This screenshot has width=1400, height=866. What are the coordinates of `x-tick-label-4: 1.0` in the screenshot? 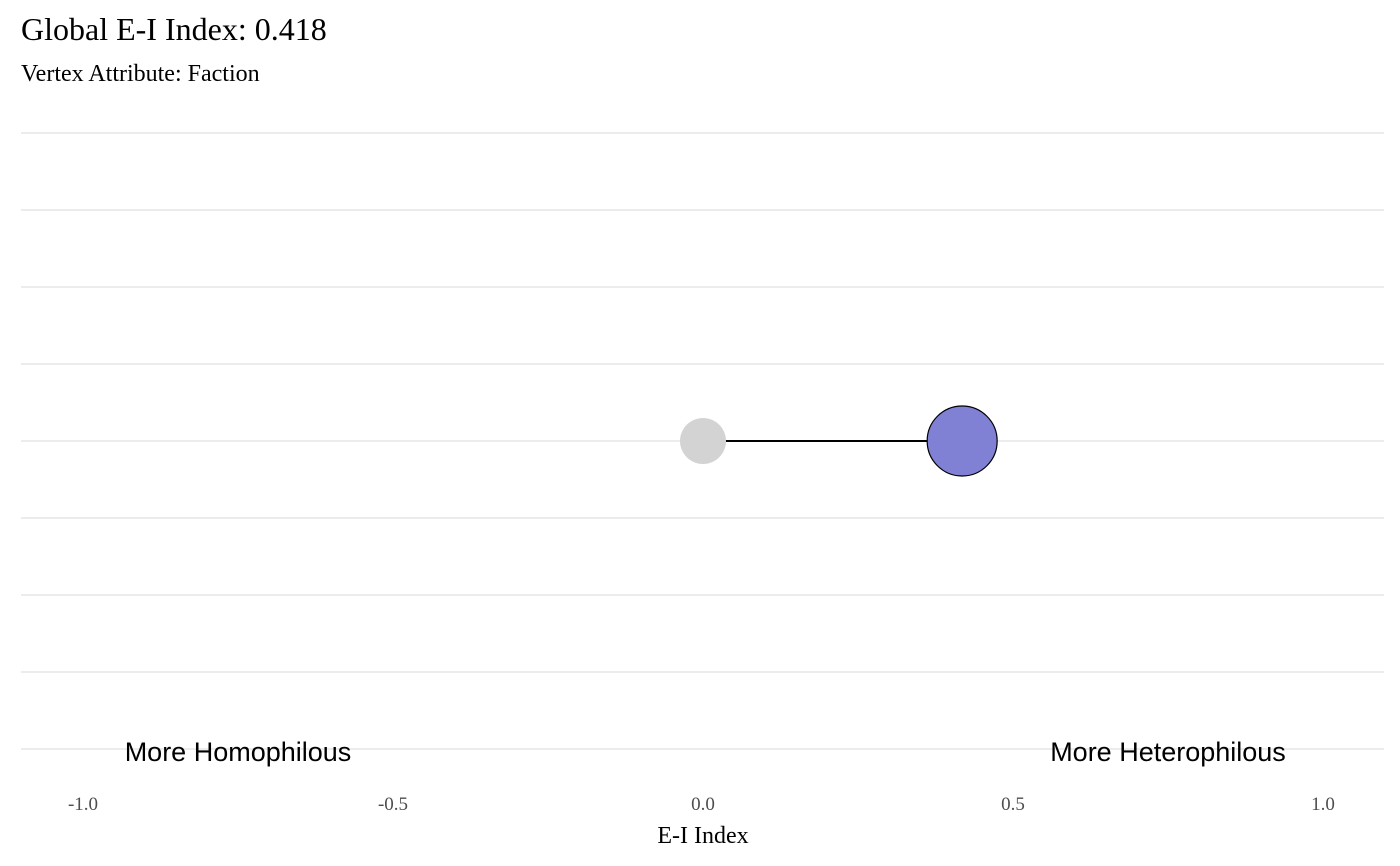 It's located at (1323, 804).